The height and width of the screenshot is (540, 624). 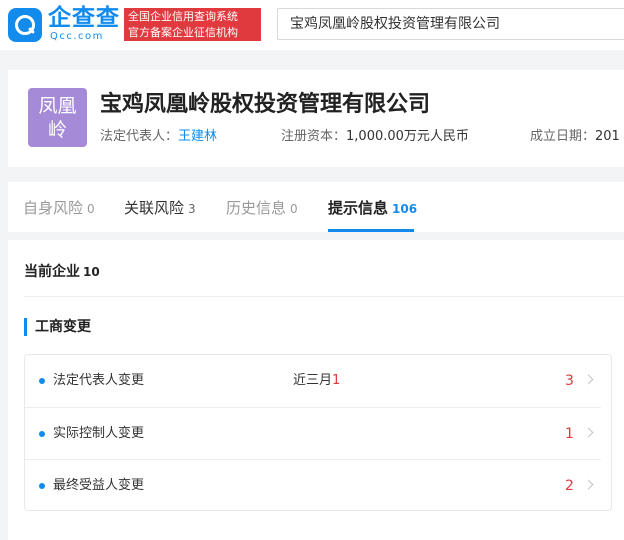 What do you see at coordinates (318, 486) in the screenshot?
I see `list-item-beneficiary-change: 最终受益人变更 2` at bounding box center [318, 486].